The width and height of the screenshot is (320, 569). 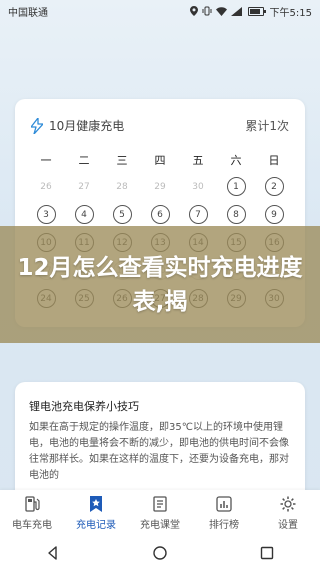 What do you see at coordinates (290, 13) in the screenshot?
I see `clock-time: 下午5:15` at bounding box center [290, 13].